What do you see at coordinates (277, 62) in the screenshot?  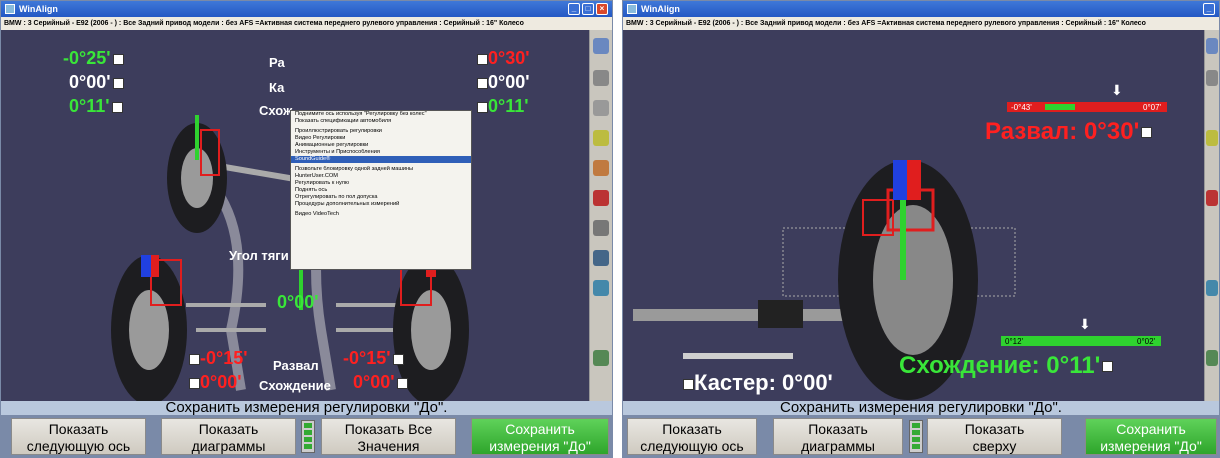 I see `camber-label-top: Ра` at bounding box center [277, 62].